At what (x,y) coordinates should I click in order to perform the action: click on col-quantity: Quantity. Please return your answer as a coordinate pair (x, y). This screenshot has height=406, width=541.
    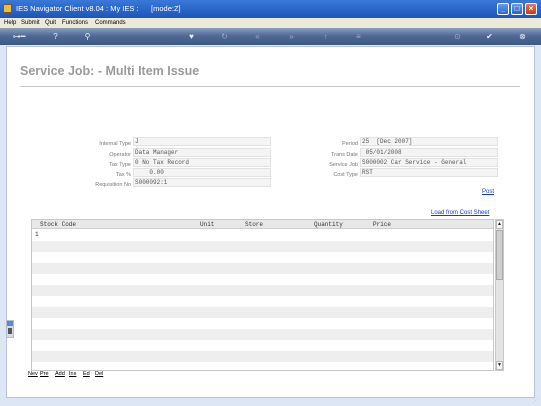
    Looking at the image, I should click on (328, 224).